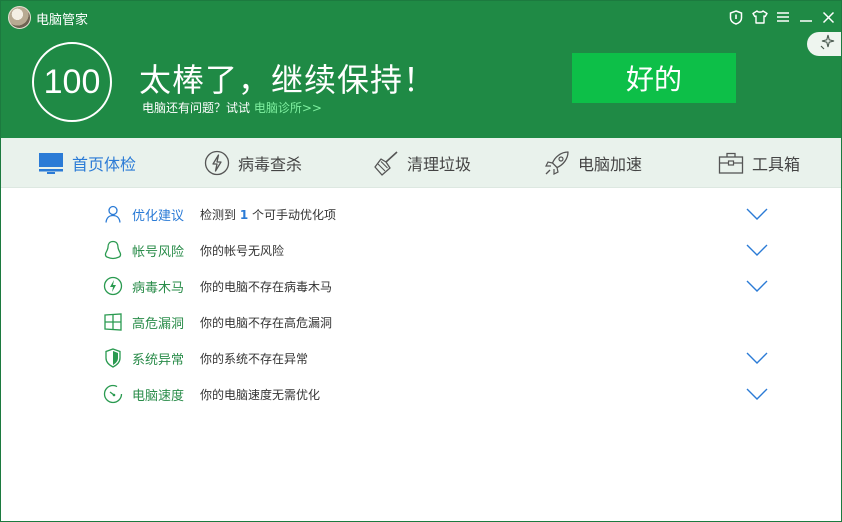  Describe the element at coordinates (288, 108) in the screenshot. I see `clinic-link: 电脑诊所>>` at that location.